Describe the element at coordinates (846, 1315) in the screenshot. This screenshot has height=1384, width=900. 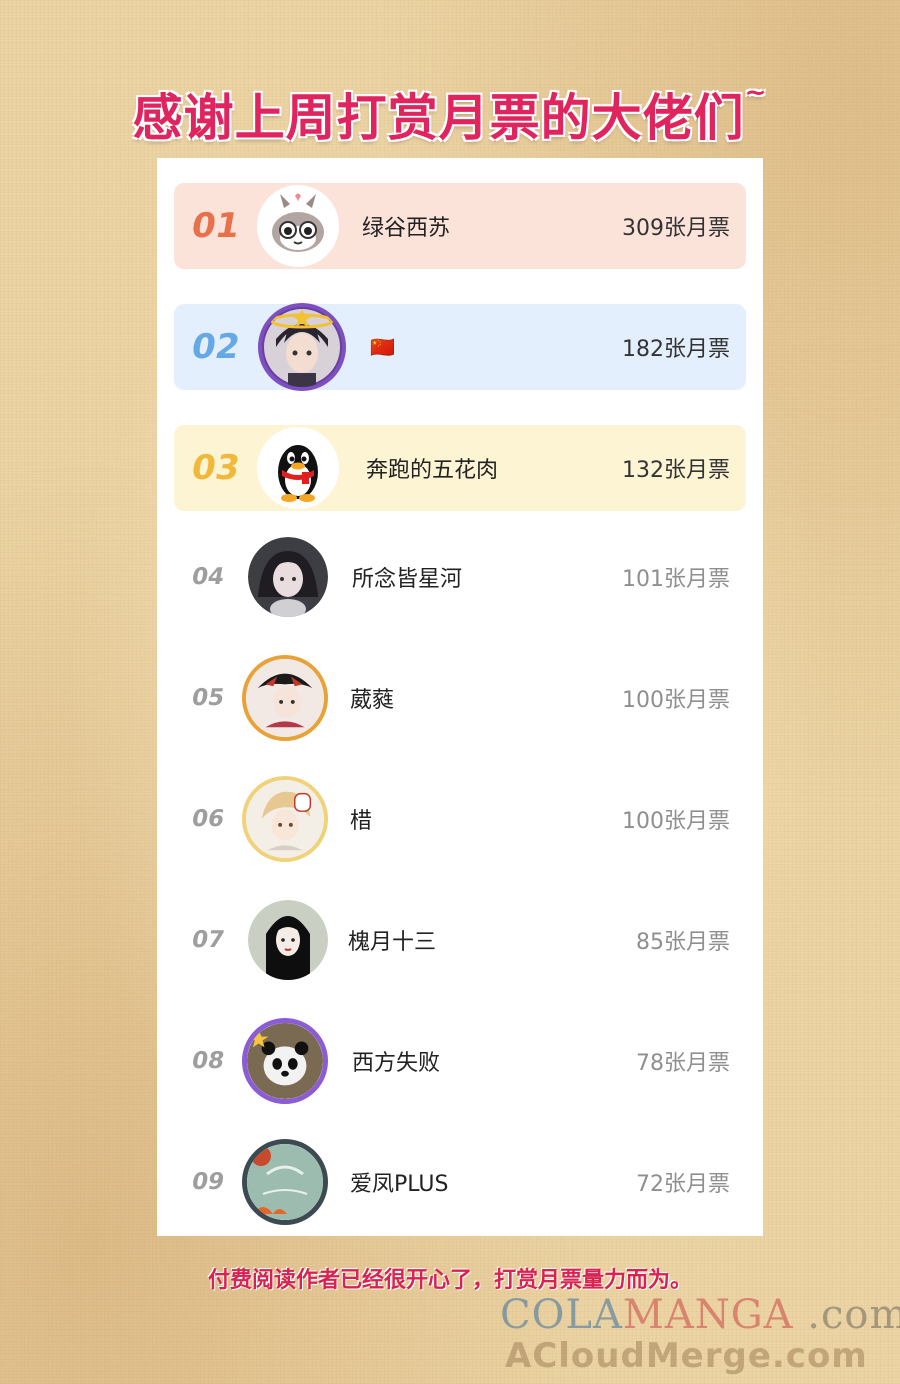
I see `watermark-part-c: .com` at that location.